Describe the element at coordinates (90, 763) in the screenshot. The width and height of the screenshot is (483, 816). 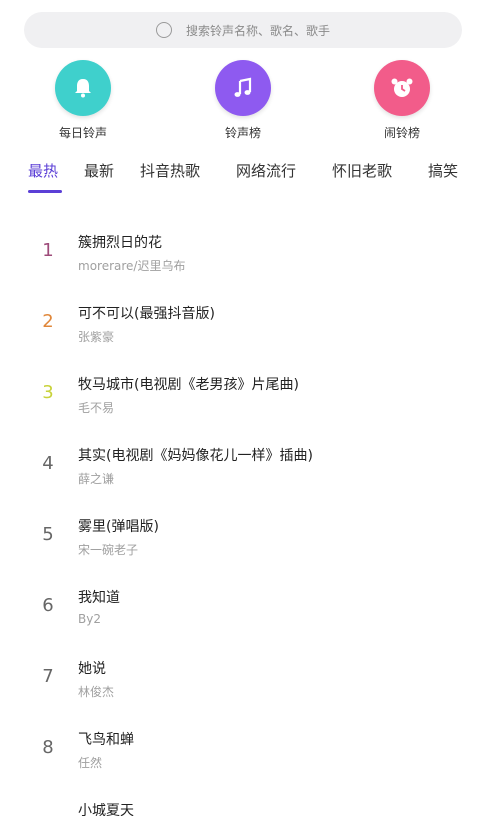
I see `song-artist: 任然` at that location.